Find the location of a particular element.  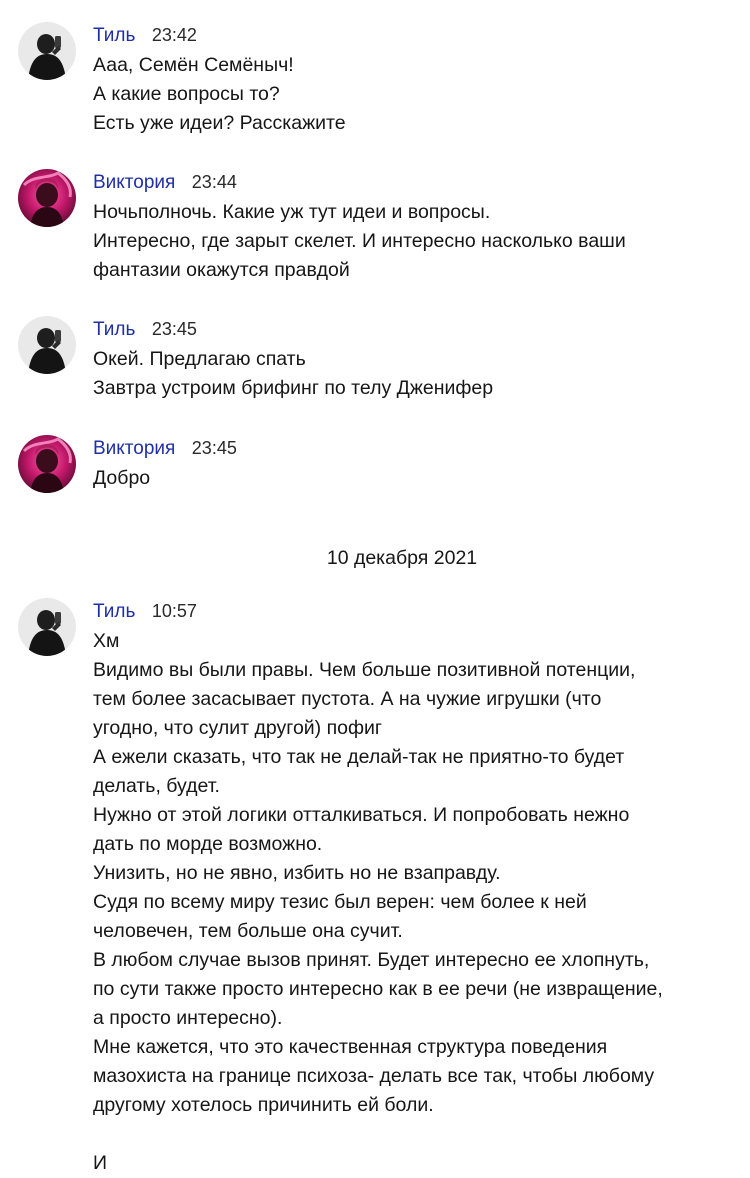

message-line: И is located at coordinates (100, 1163).